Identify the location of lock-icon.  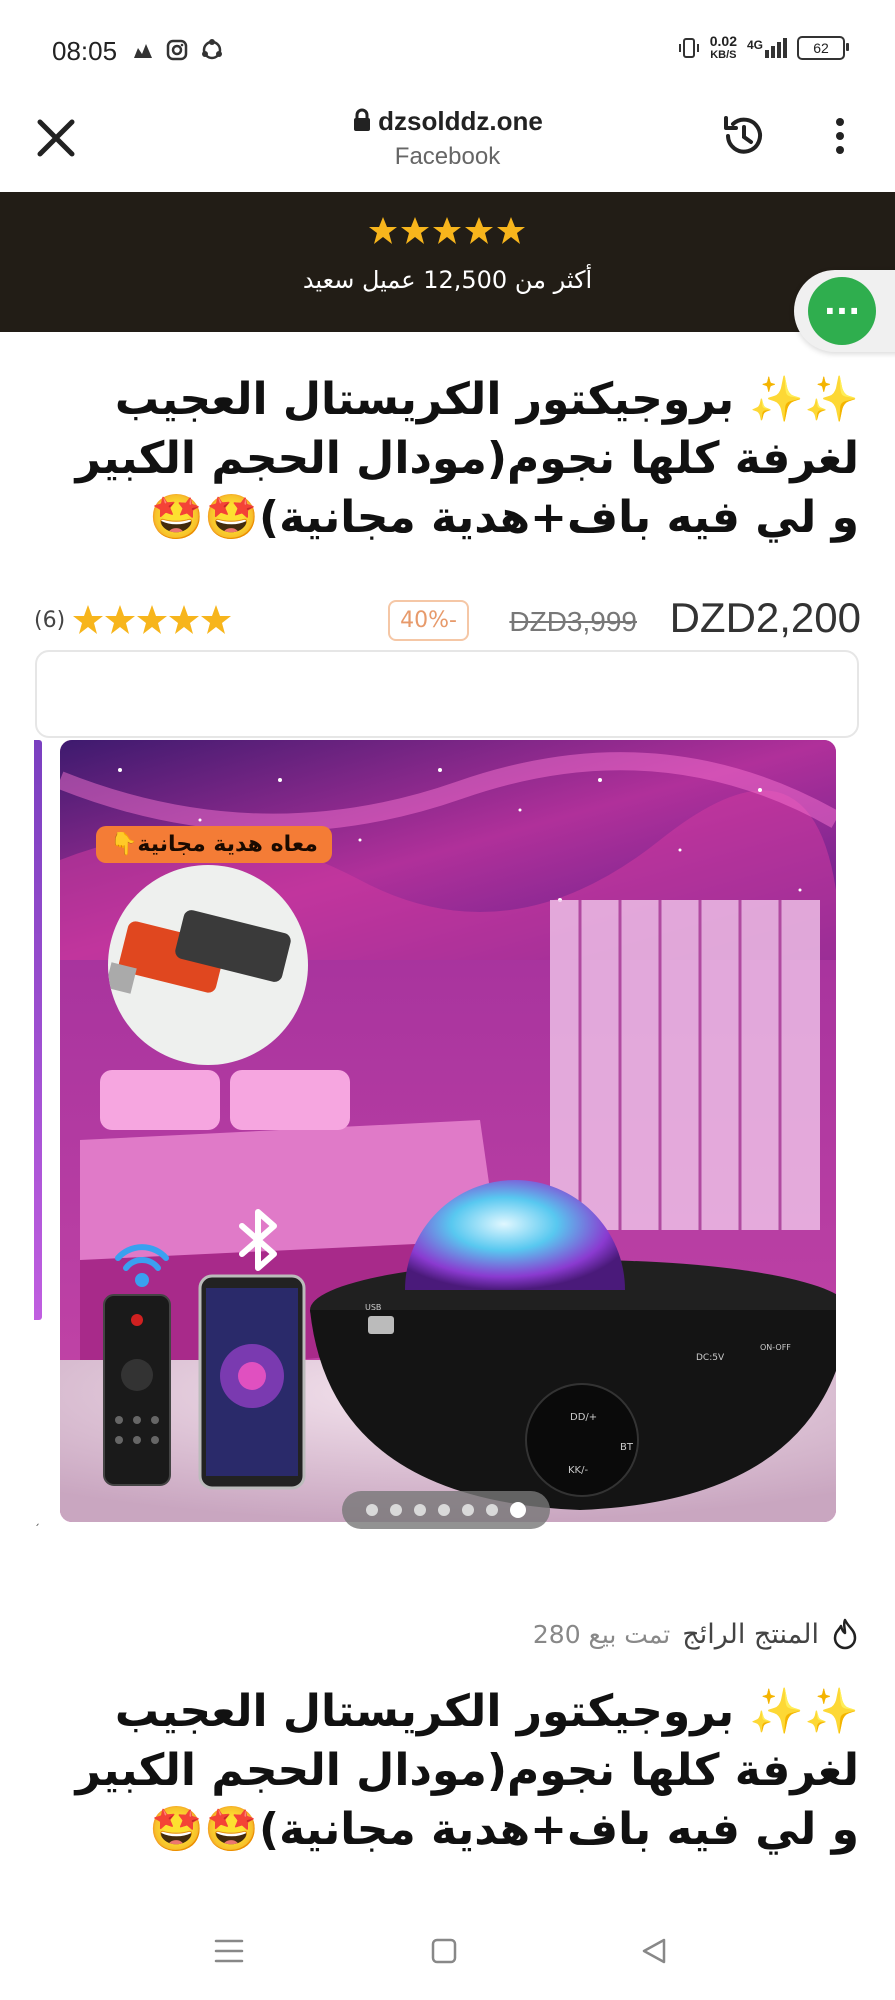
(362, 119).